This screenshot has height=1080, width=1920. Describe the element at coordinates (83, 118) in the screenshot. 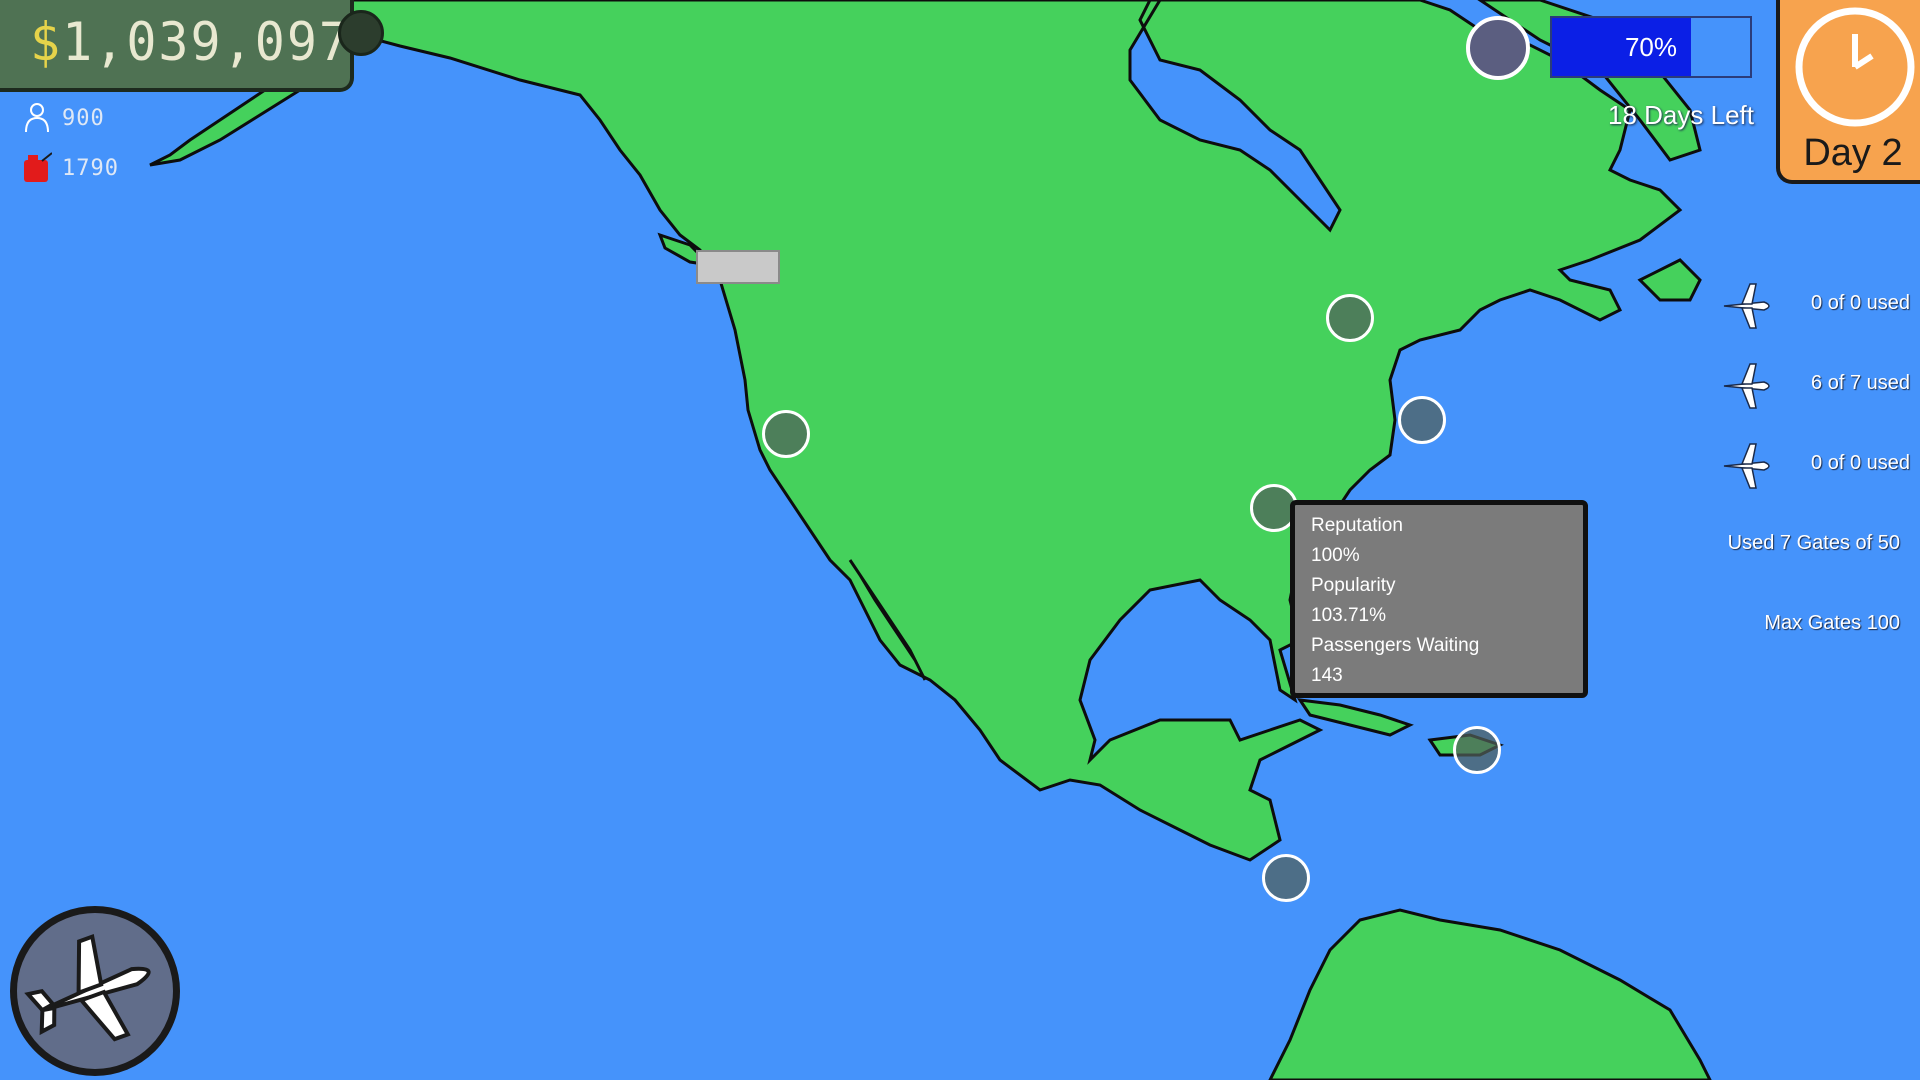

I see `passengers-count: 900` at that location.